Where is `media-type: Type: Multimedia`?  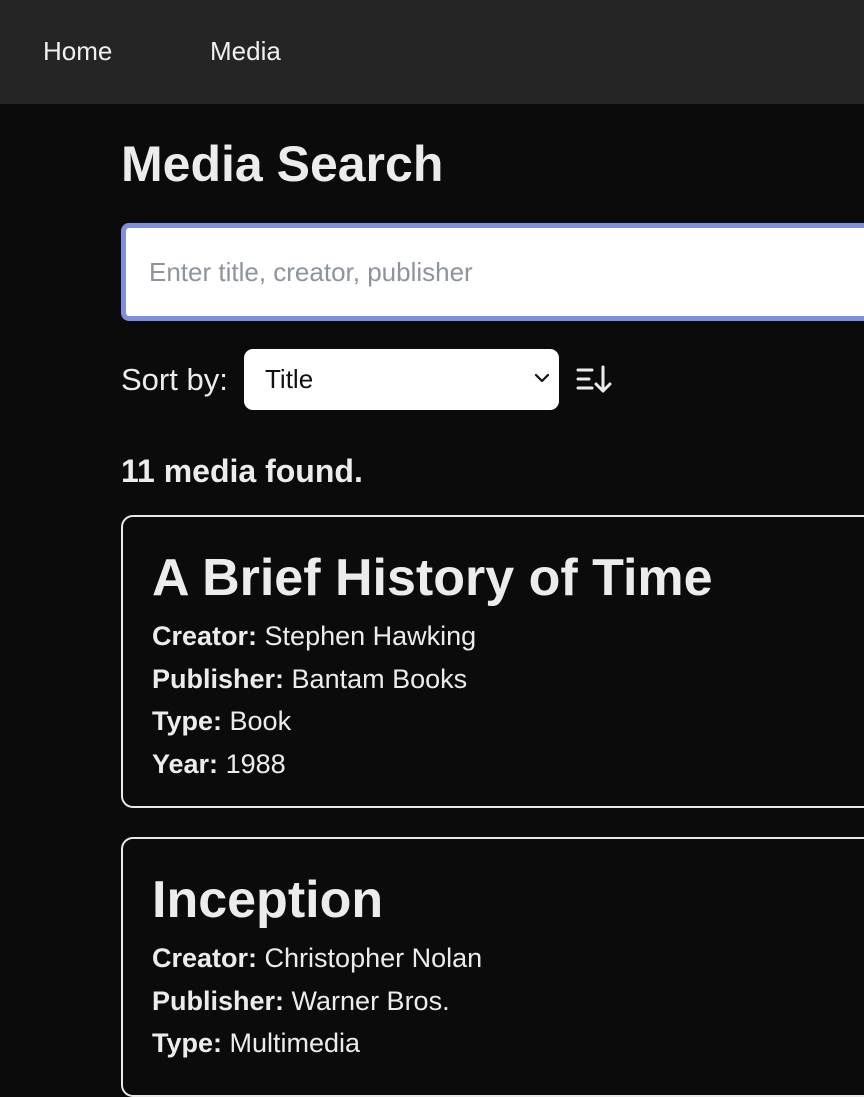 media-type: Type: Multimedia is located at coordinates (508, 1043).